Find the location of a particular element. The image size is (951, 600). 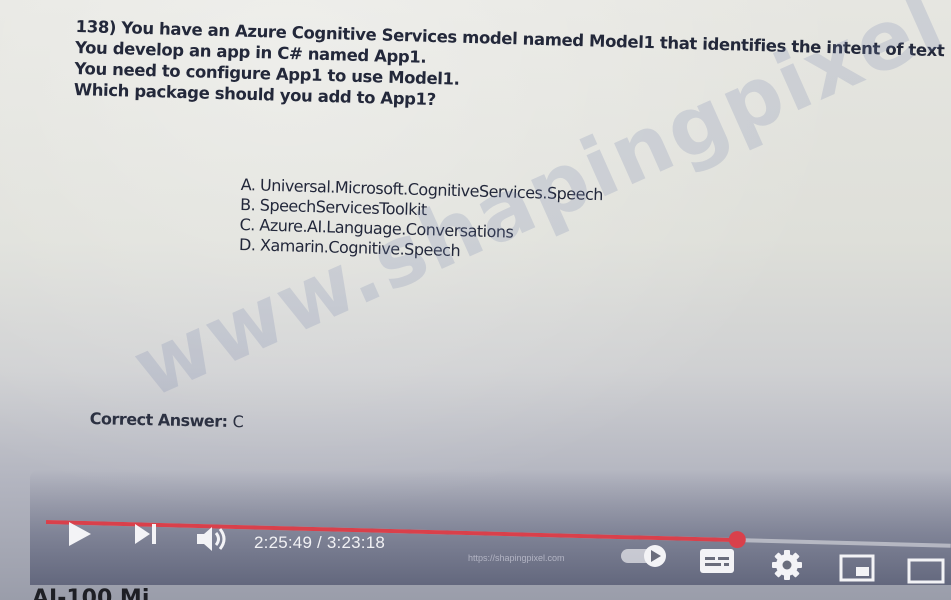

correct-answer-value: C is located at coordinates (238, 421).